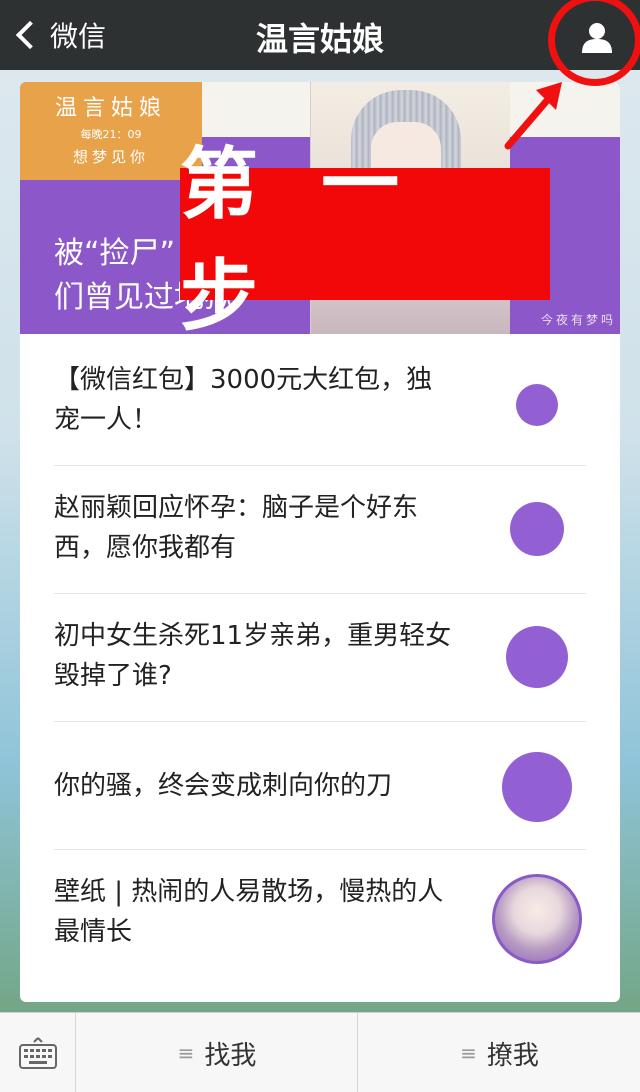 The height and width of the screenshot is (1092, 640). I want to click on brand-stamp: 温言姑娘 每晚21：09 想梦见你, so click(111, 131).